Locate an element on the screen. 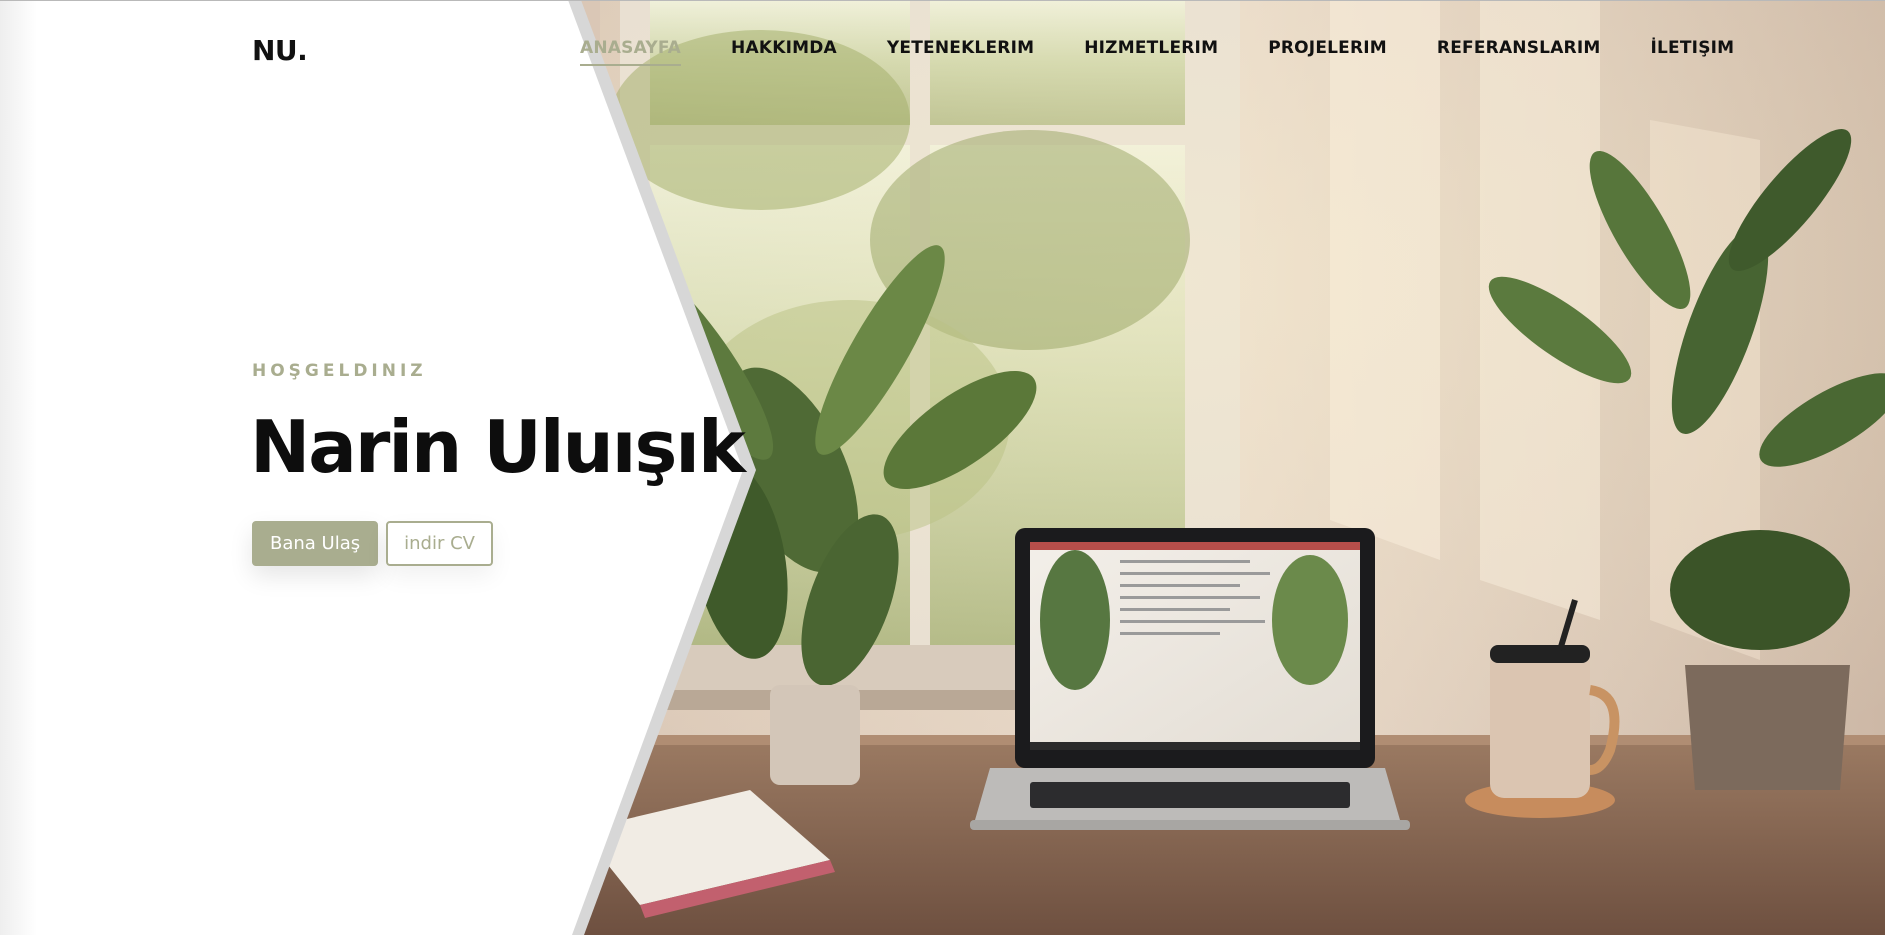  contact-button: Bana Ulaş is located at coordinates (315, 543).